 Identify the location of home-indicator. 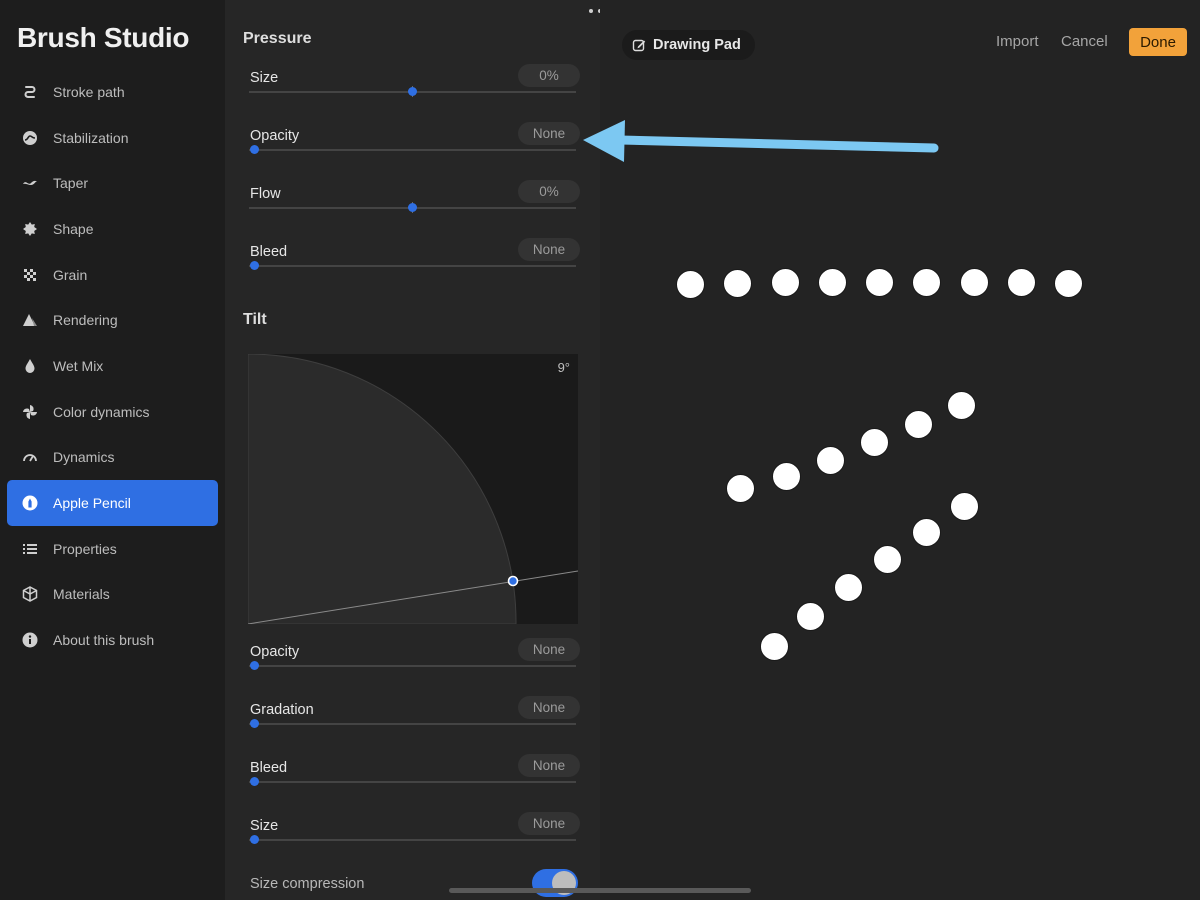
(600, 890).